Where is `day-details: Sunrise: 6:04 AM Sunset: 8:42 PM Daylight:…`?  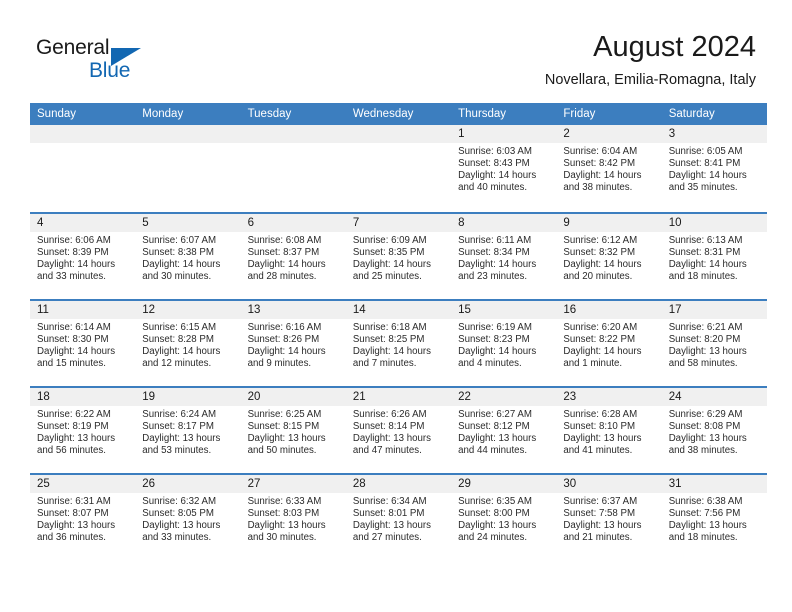
day-details: Sunrise: 6:04 AM Sunset: 8:42 PM Daylight:… is located at coordinates (608, 168).